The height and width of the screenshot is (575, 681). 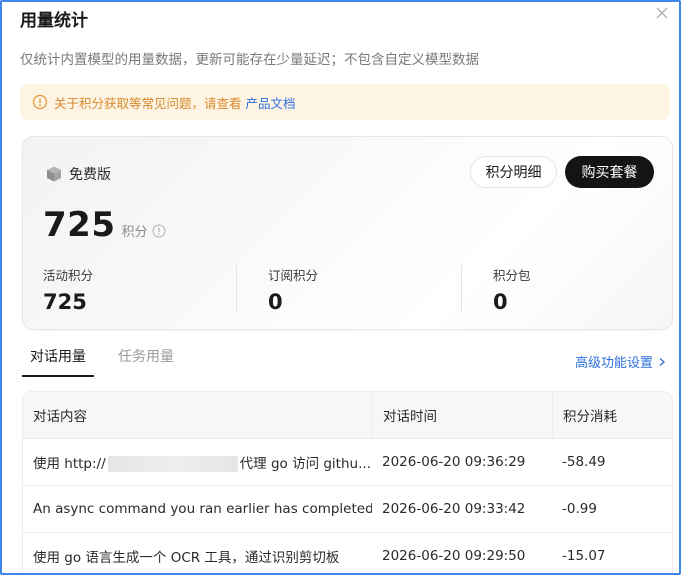 What do you see at coordinates (462, 415) in the screenshot?
I see `column-header: 对话时间` at bounding box center [462, 415].